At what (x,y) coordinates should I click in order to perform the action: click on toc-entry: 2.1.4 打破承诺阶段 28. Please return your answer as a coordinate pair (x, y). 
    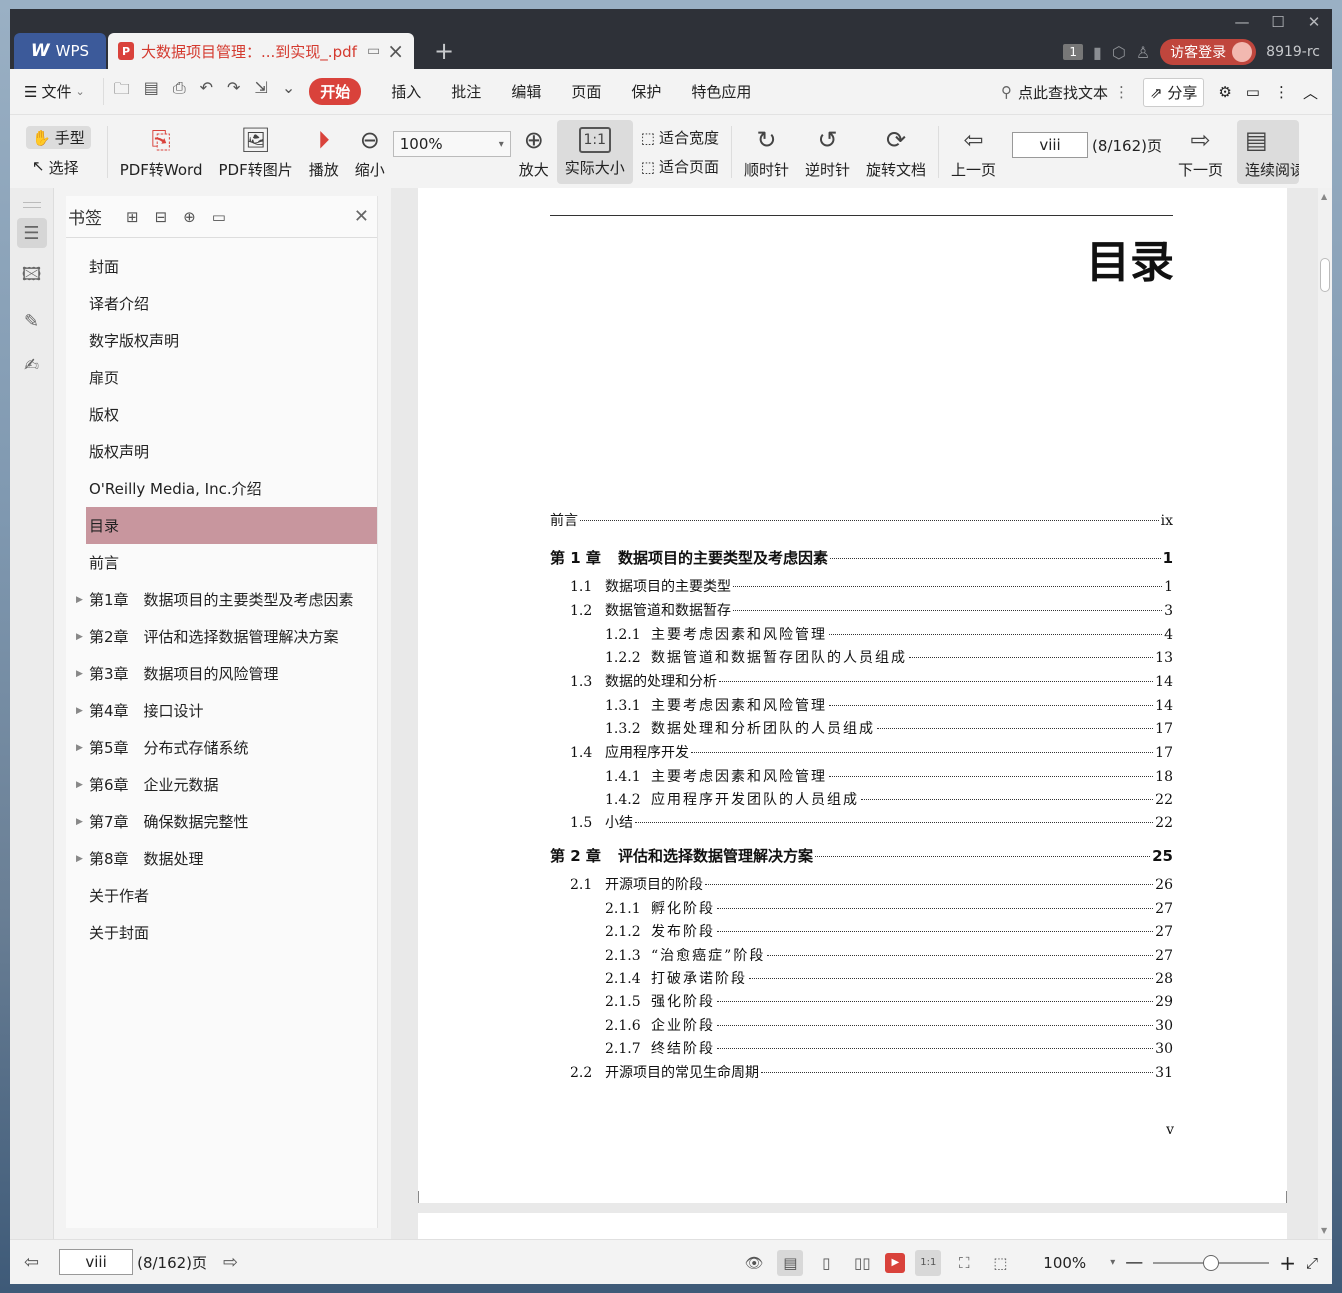
    Looking at the image, I should click on (889, 978).